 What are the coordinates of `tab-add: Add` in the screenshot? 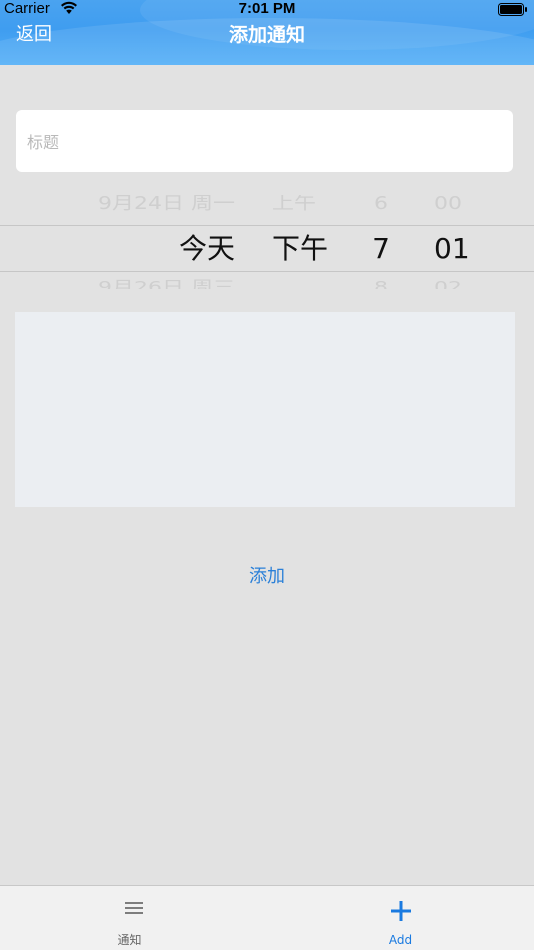 It's located at (400, 918).